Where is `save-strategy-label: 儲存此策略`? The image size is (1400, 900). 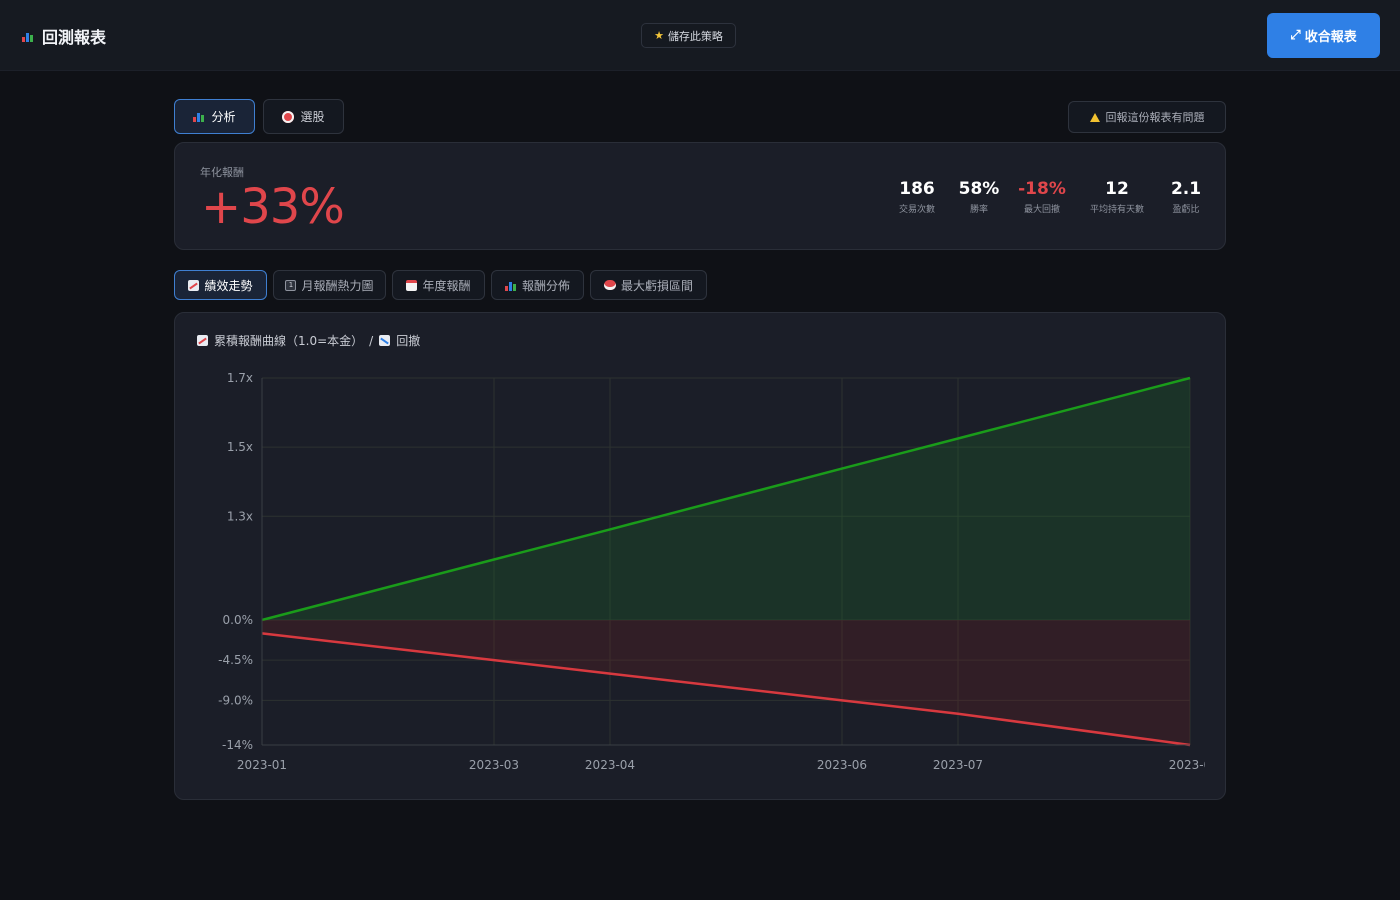
save-strategy-label: 儲存此策略 is located at coordinates (695, 36).